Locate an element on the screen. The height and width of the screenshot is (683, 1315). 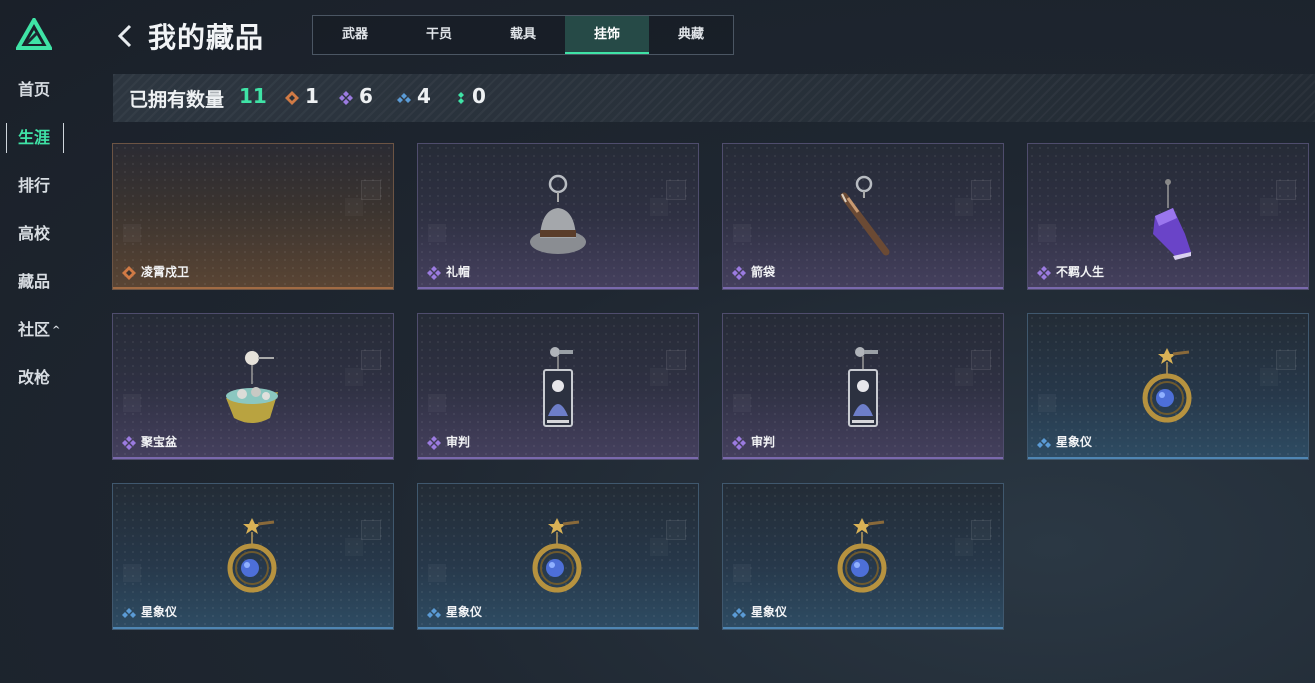
sidebar-item-community-label: 社区 is located at coordinates (34, 329).